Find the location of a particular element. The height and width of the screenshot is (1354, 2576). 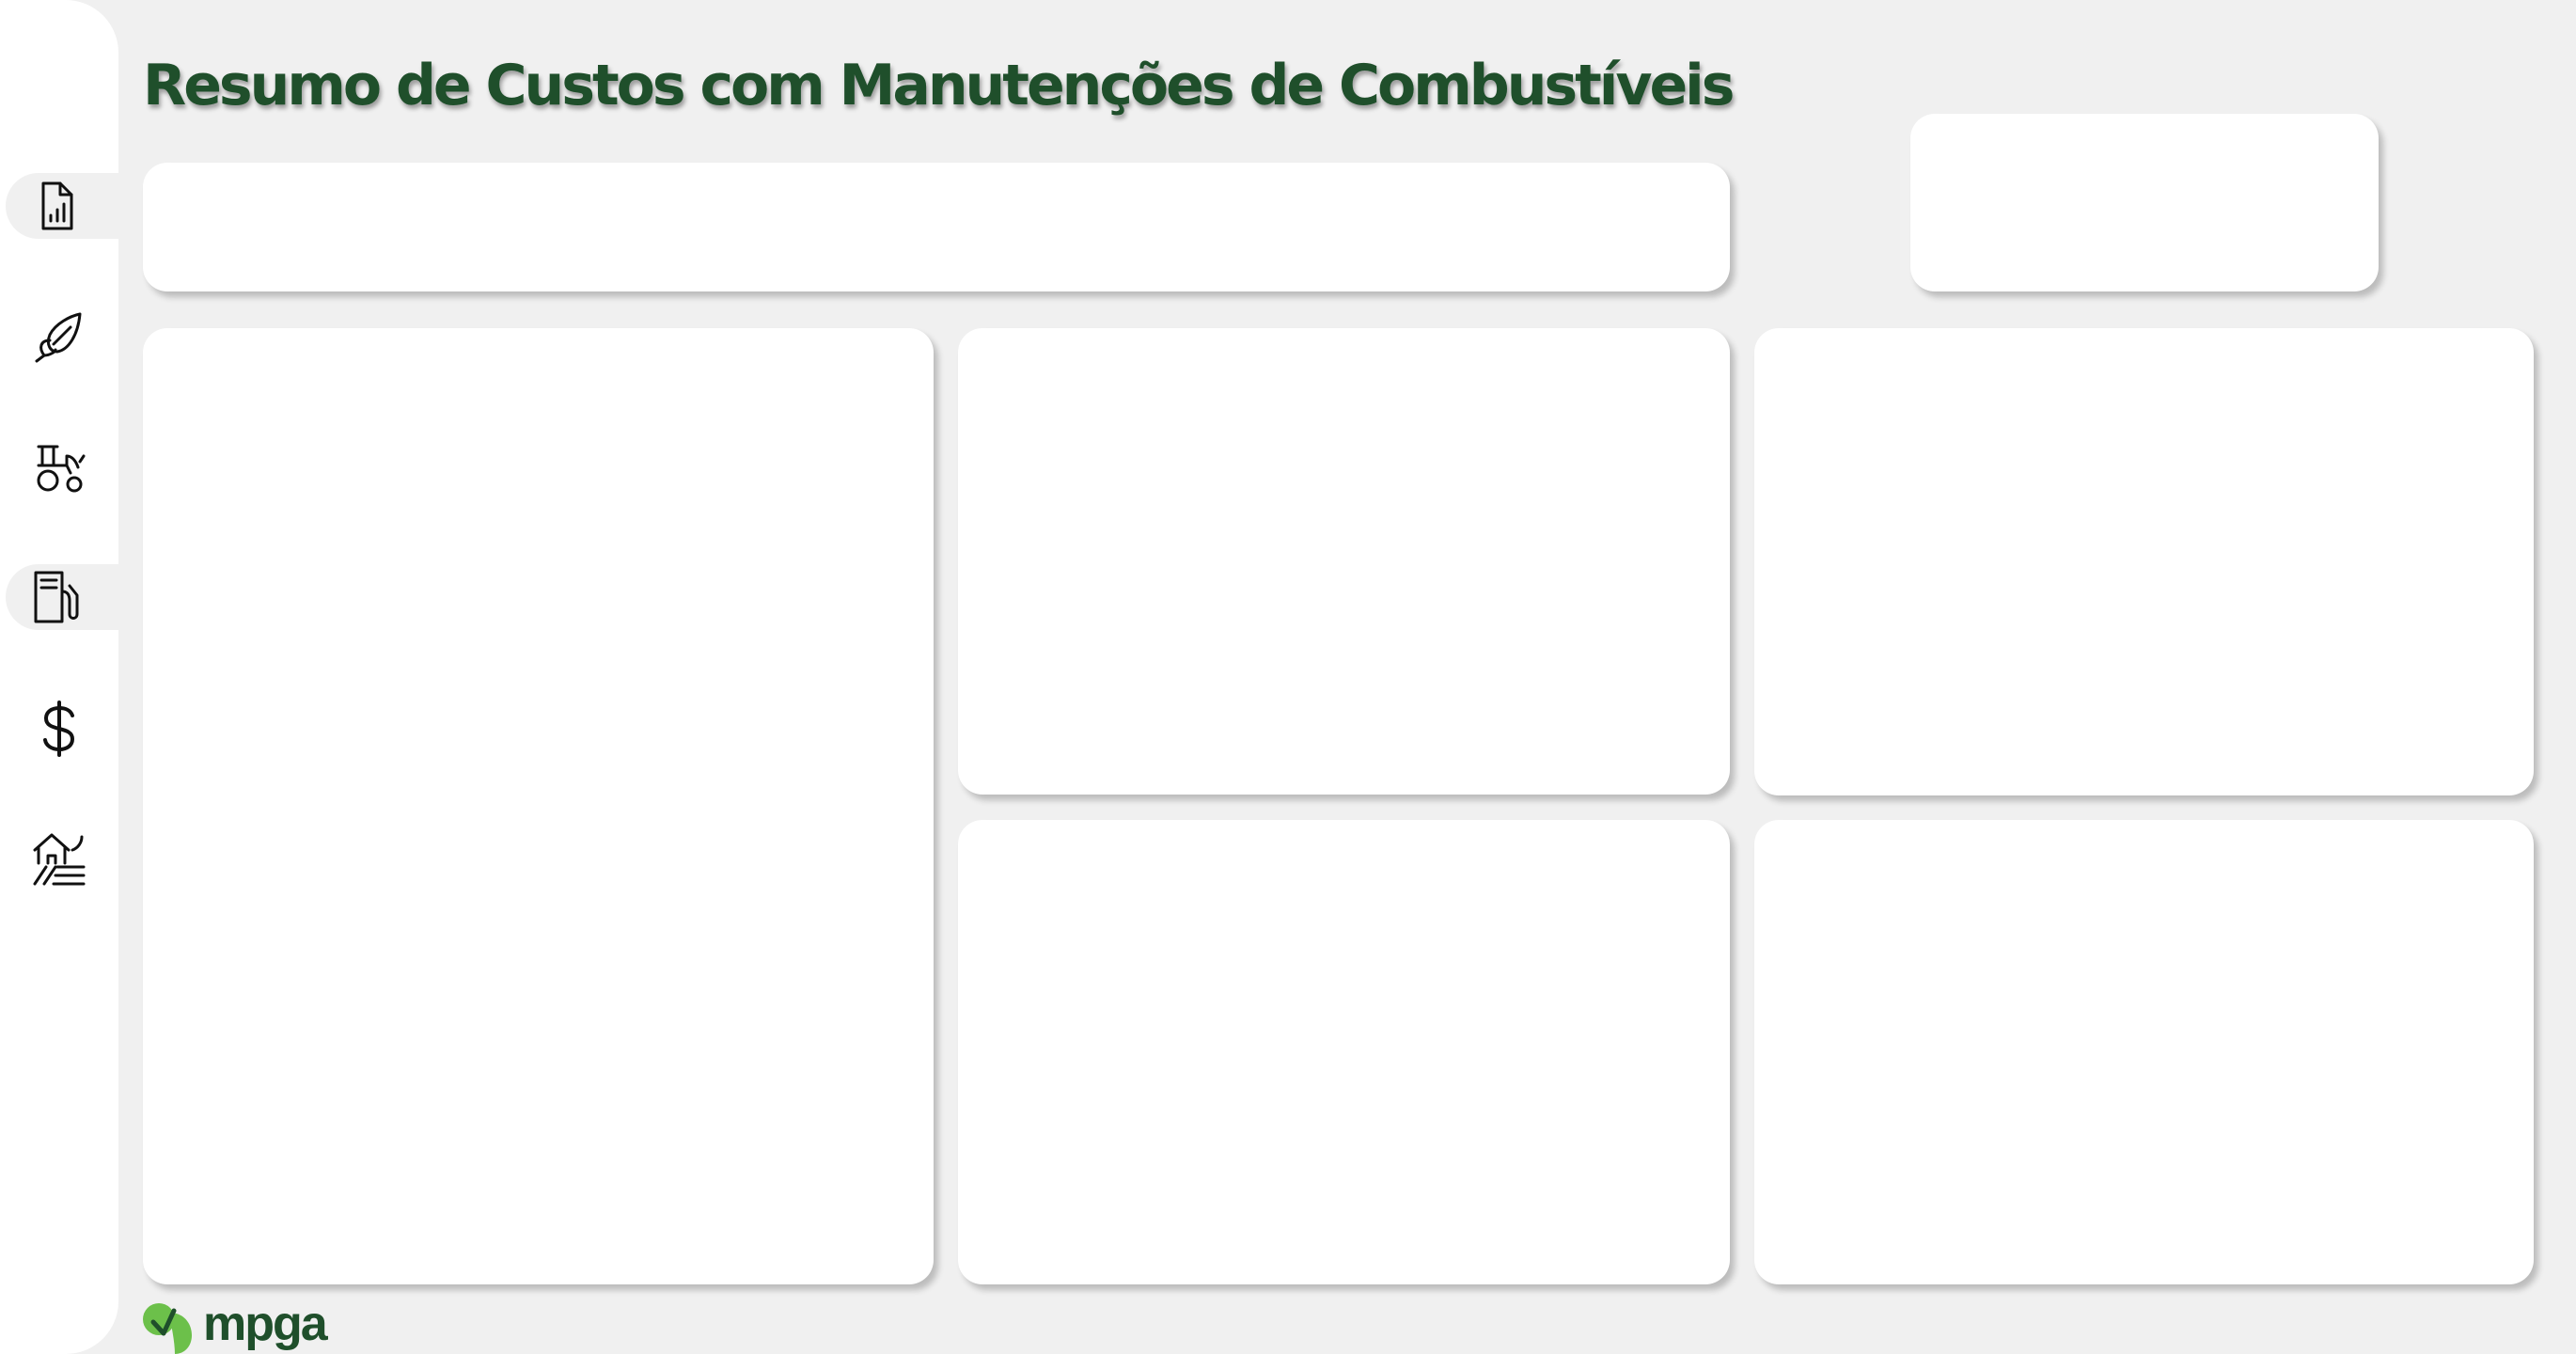

corn-icon is located at coordinates (59, 337).